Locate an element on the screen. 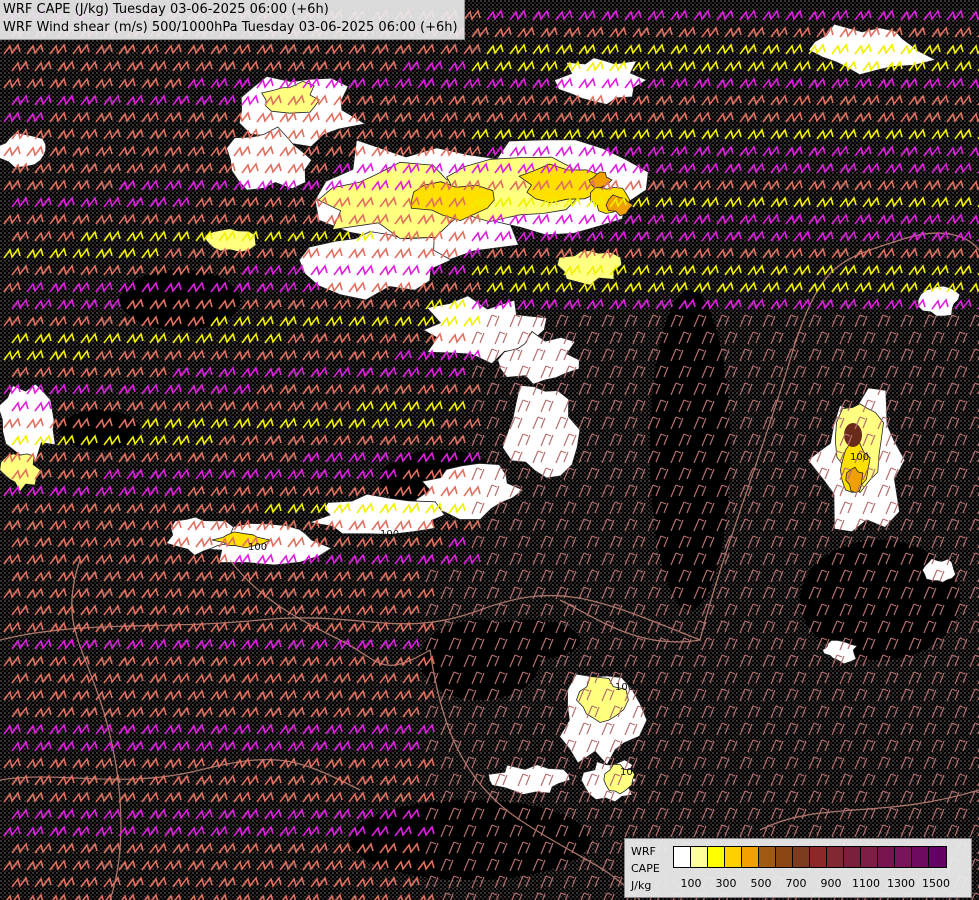 This screenshot has width=979, height=900. legend-tick-label: 300 is located at coordinates (726, 883).